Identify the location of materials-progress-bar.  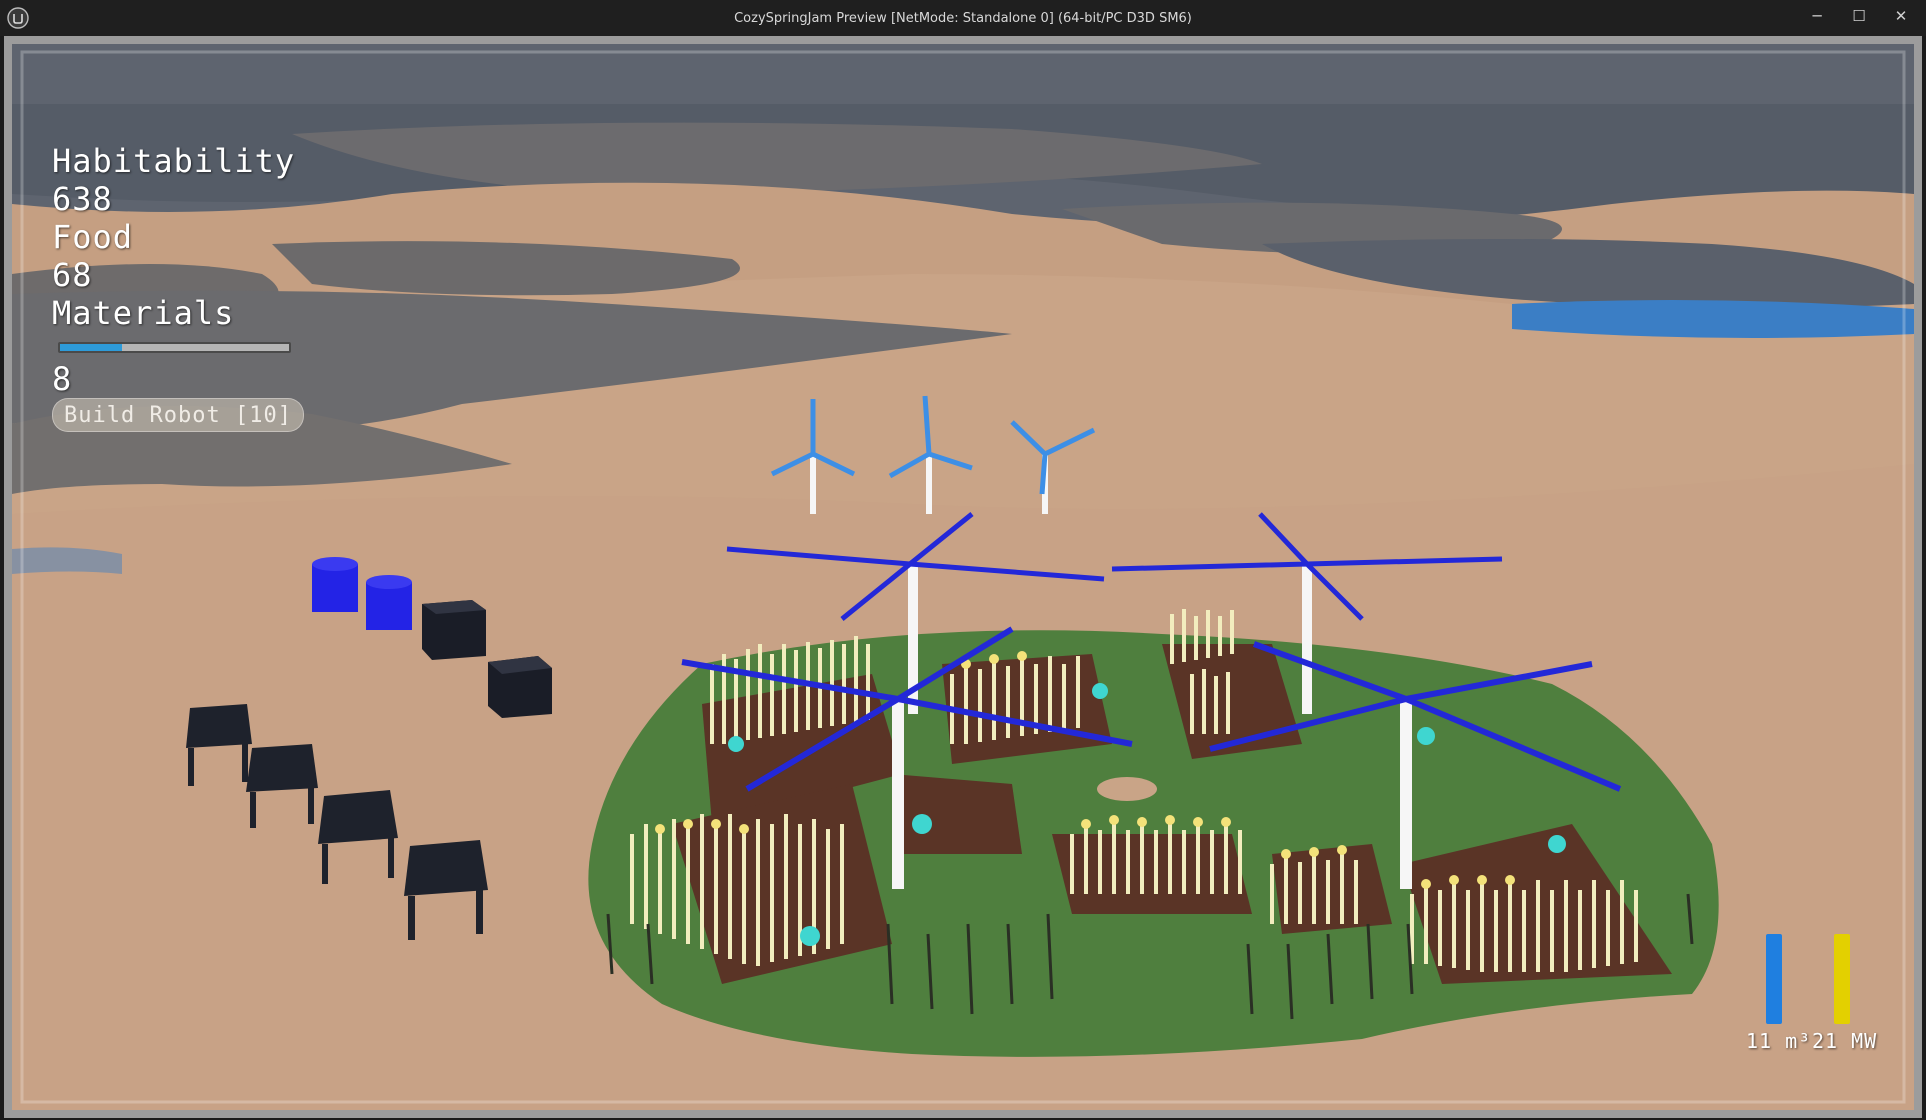
(174, 347).